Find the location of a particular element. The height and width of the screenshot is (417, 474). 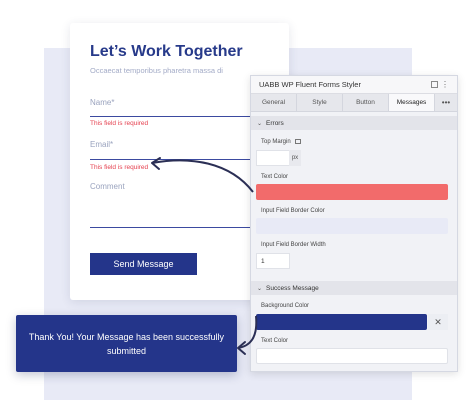

connector-arrows is located at coordinates (204, 256).